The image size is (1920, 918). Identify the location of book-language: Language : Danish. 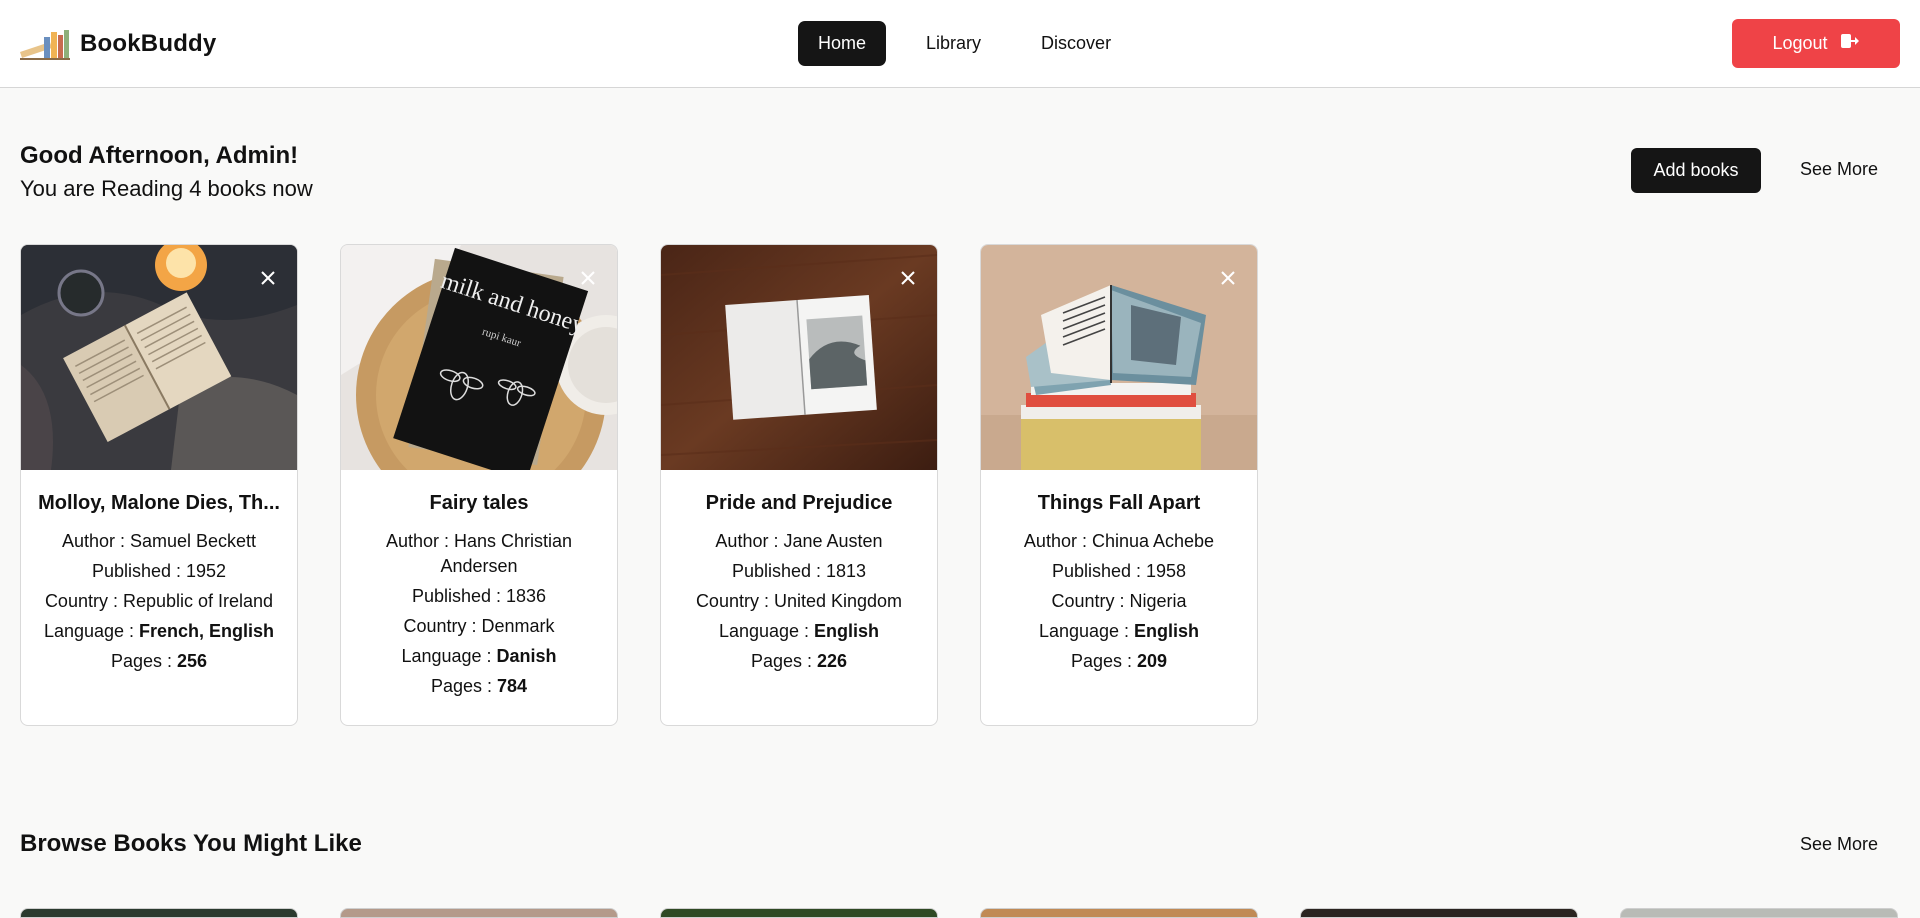
(479, 656).